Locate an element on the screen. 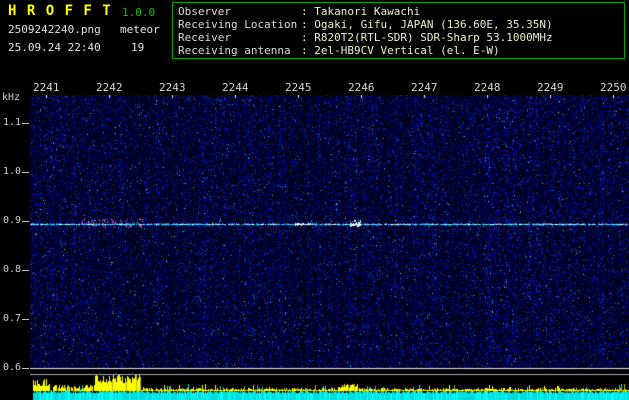  info-label: Observer is located at coordinates (204, 11).